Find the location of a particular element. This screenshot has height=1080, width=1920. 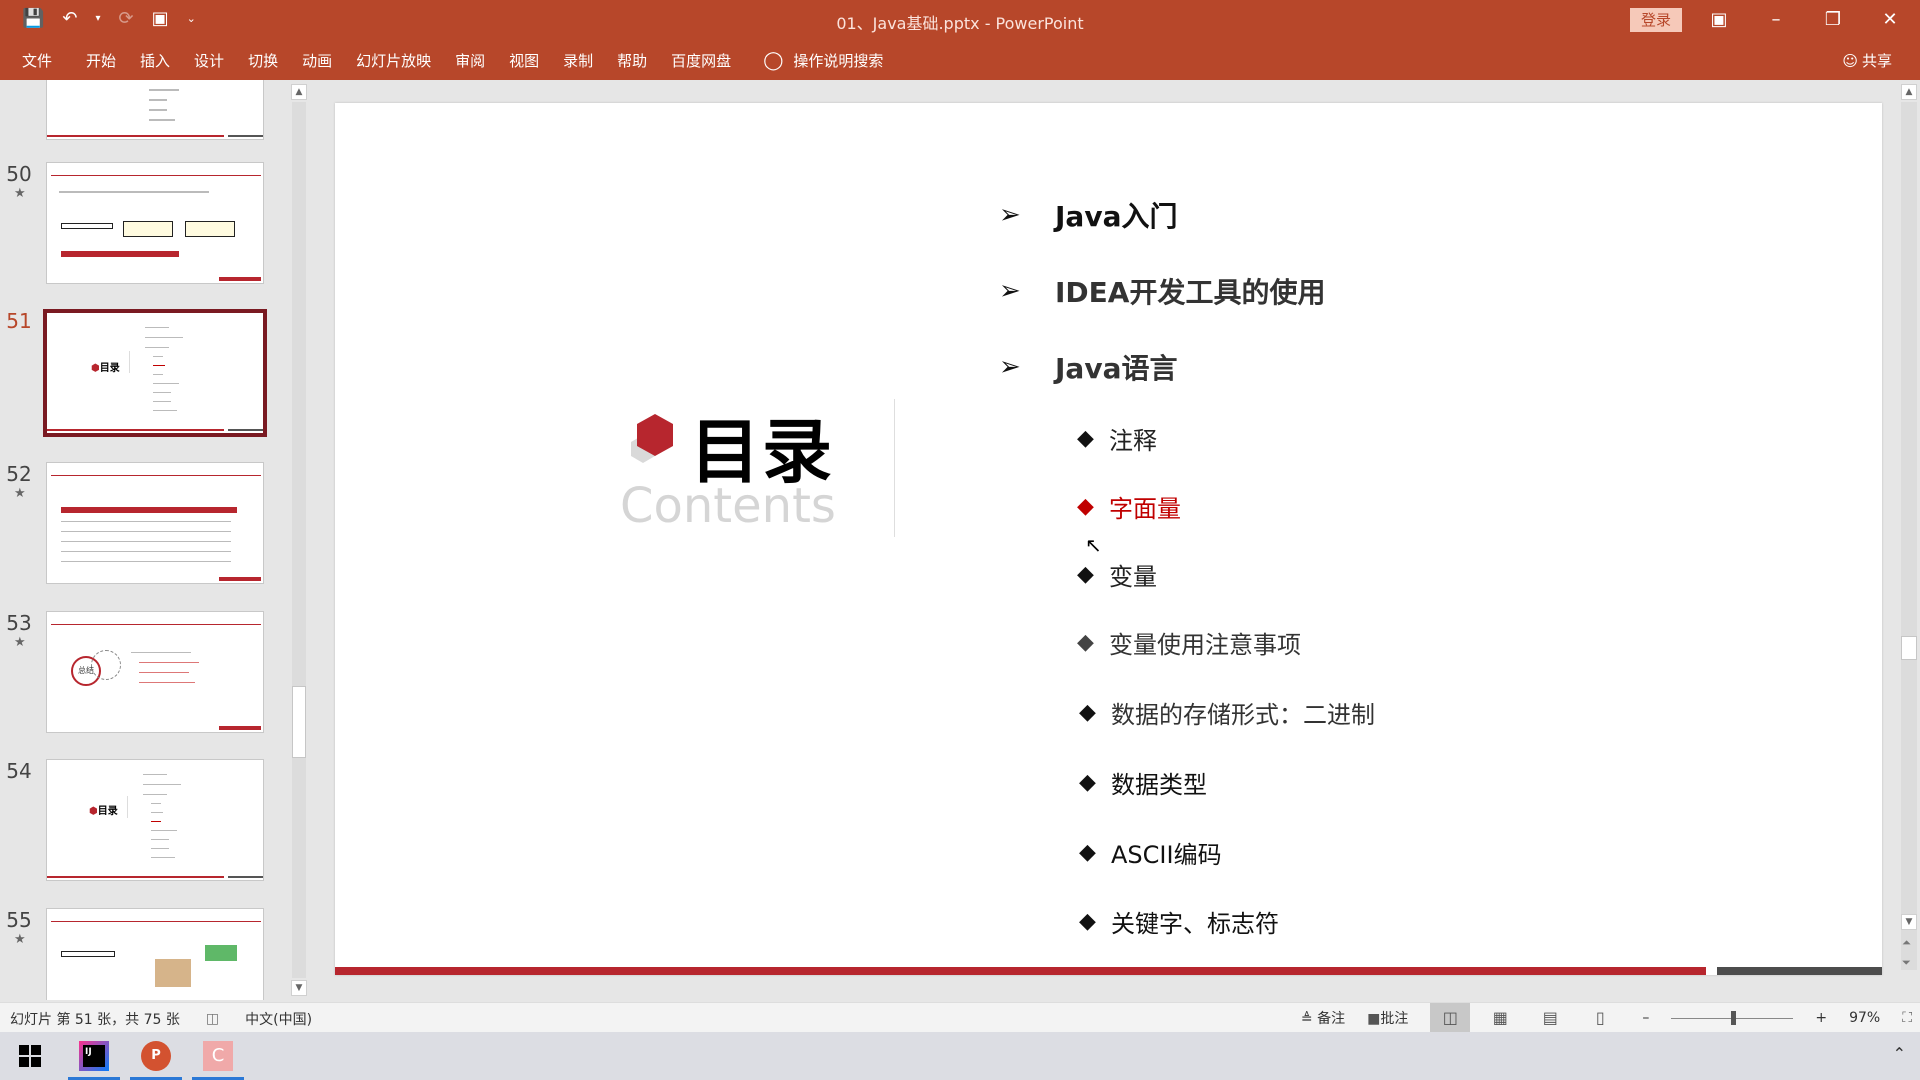

tab-review: 审阅 is located at coordinates (470, 60).